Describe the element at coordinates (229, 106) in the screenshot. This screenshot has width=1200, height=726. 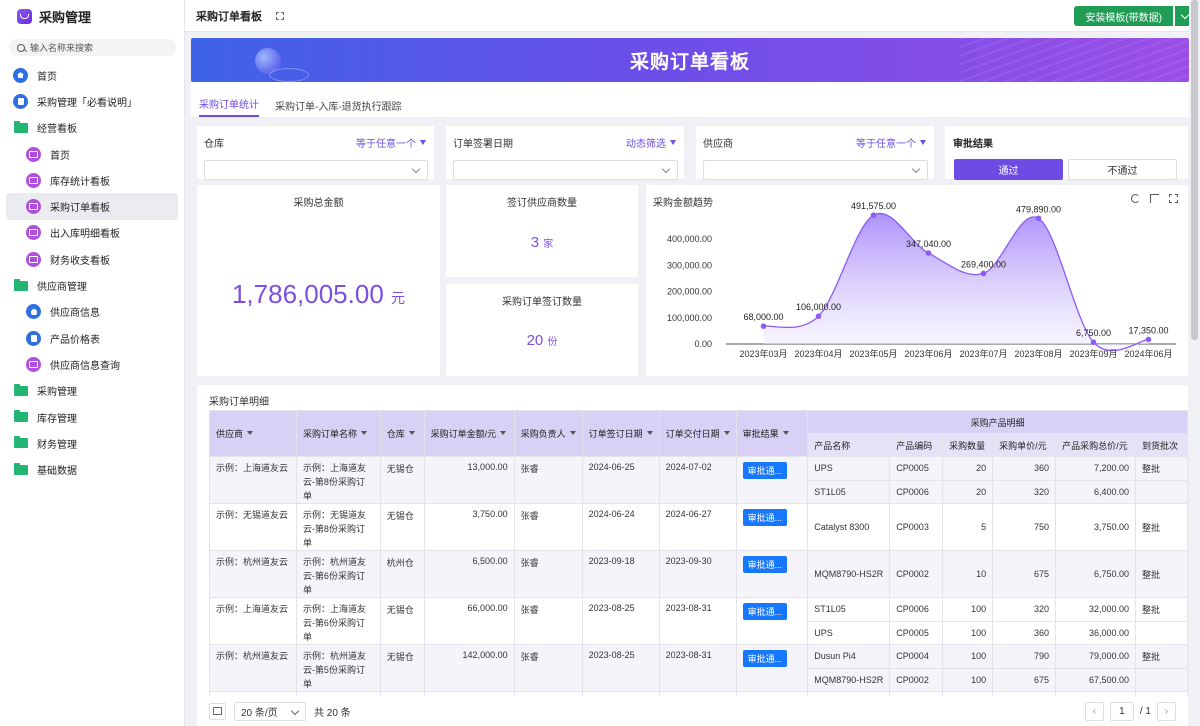
I see `tab-order-stats: 采购订单统计` at that location.